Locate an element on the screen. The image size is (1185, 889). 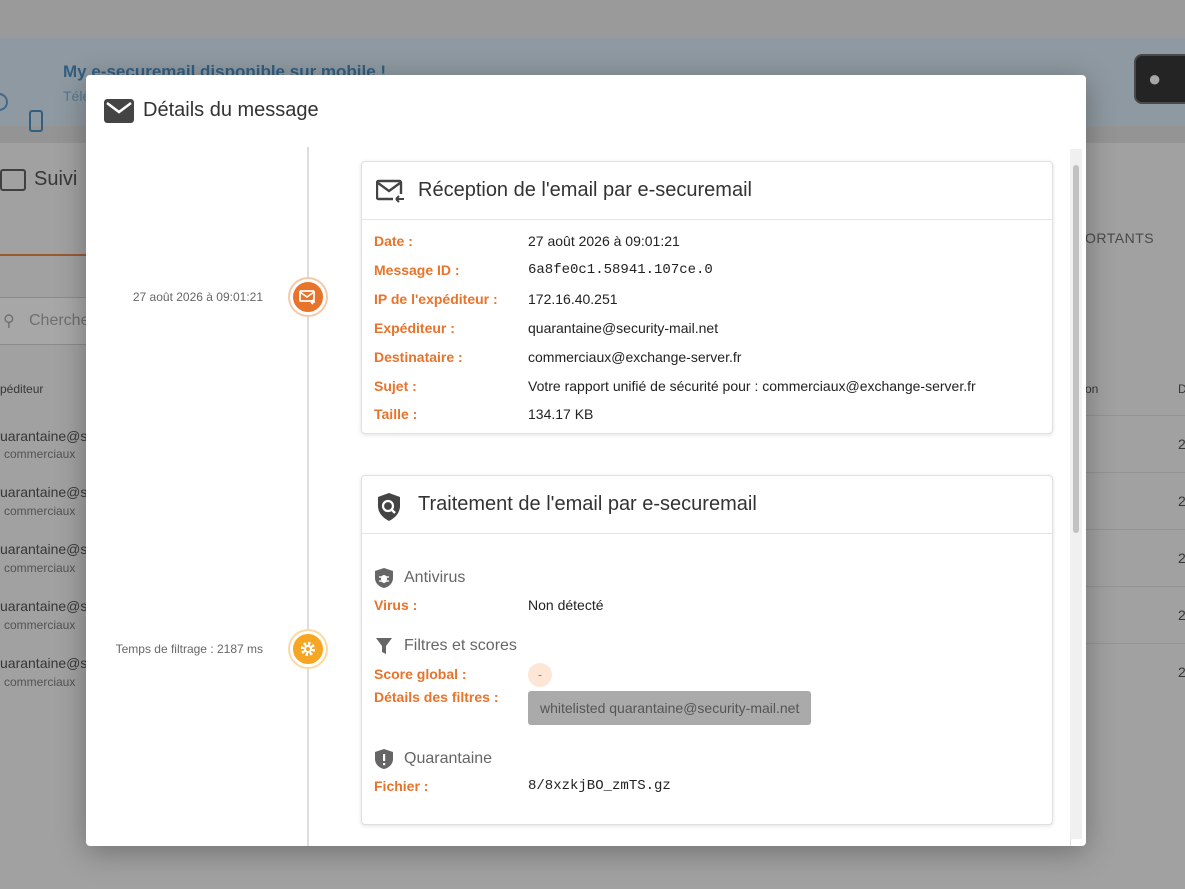
scrollbar-thumb is located at coordinates (1076, 349).